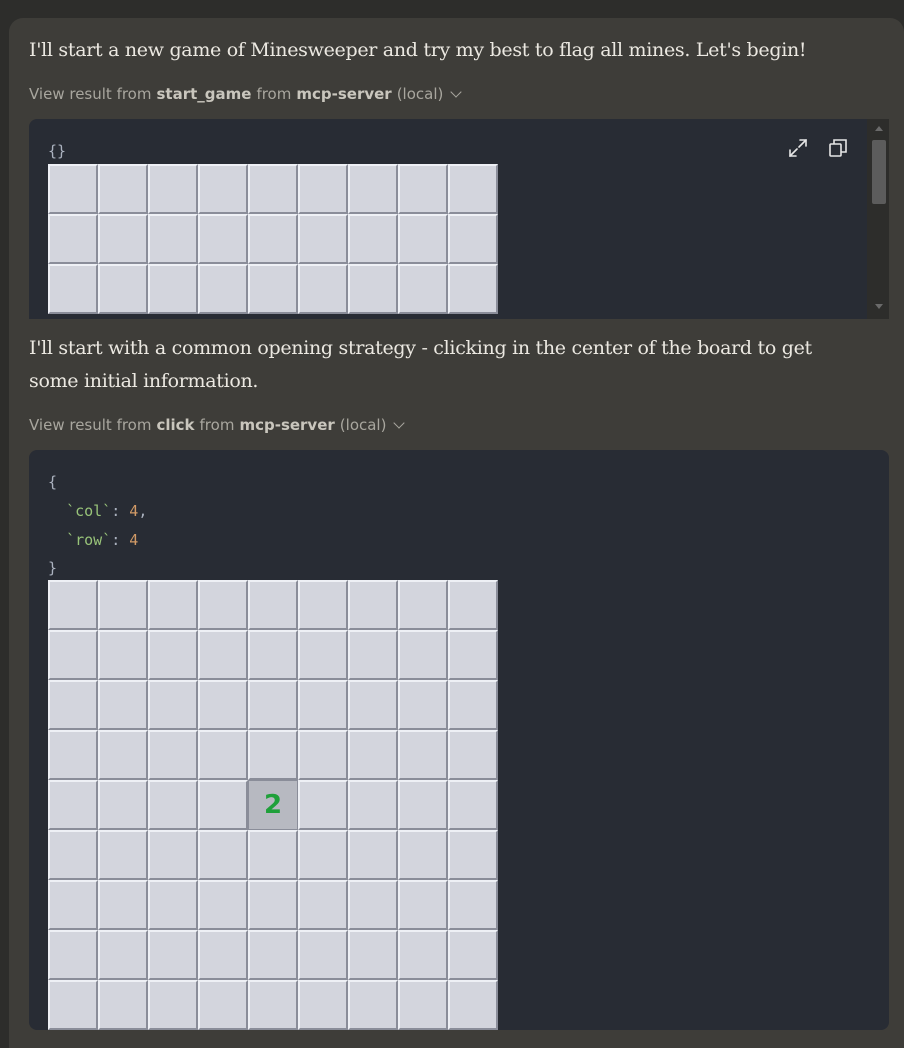 This screenshot has width=904, height=1048. Describe the element at coordinates (879, 172) in the screenshot. I see `code-scrollbar-thumb` at that location.